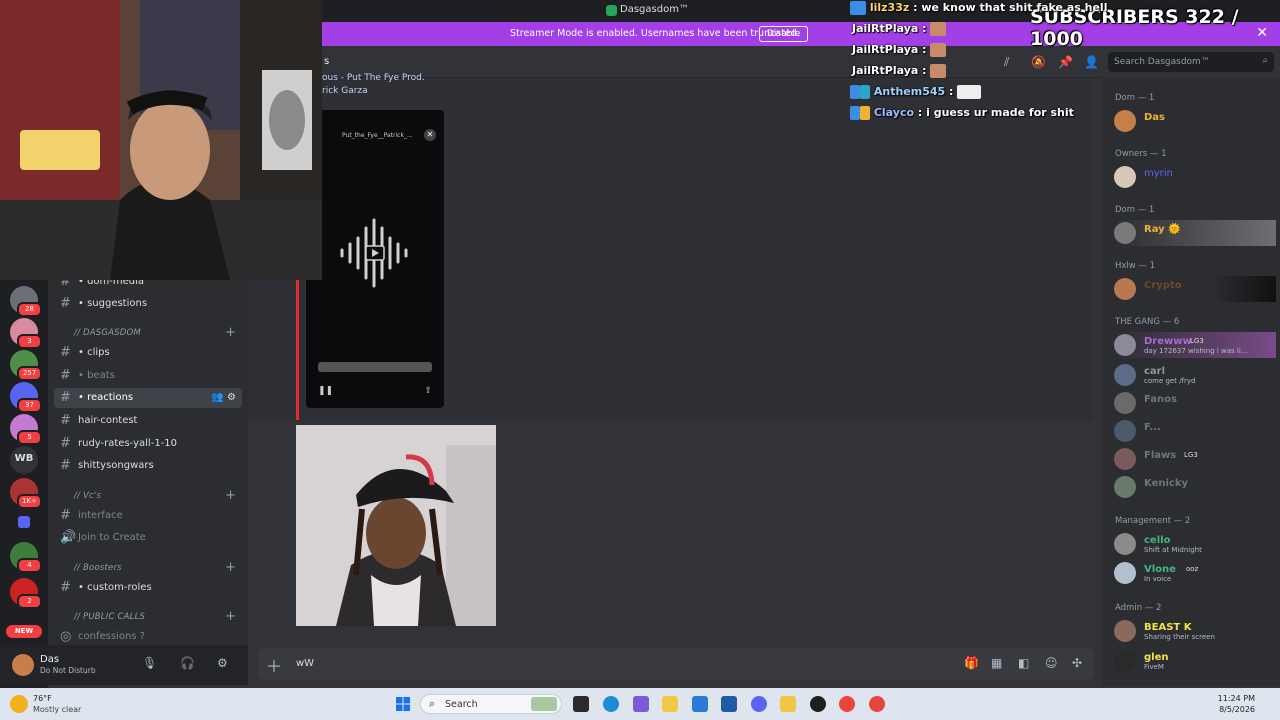 This screenshot has height=720, width=1280. Describe the element at coordinates (1195, 375) in the screenshot. I see `member-item: carl come get /fryd` at that location.